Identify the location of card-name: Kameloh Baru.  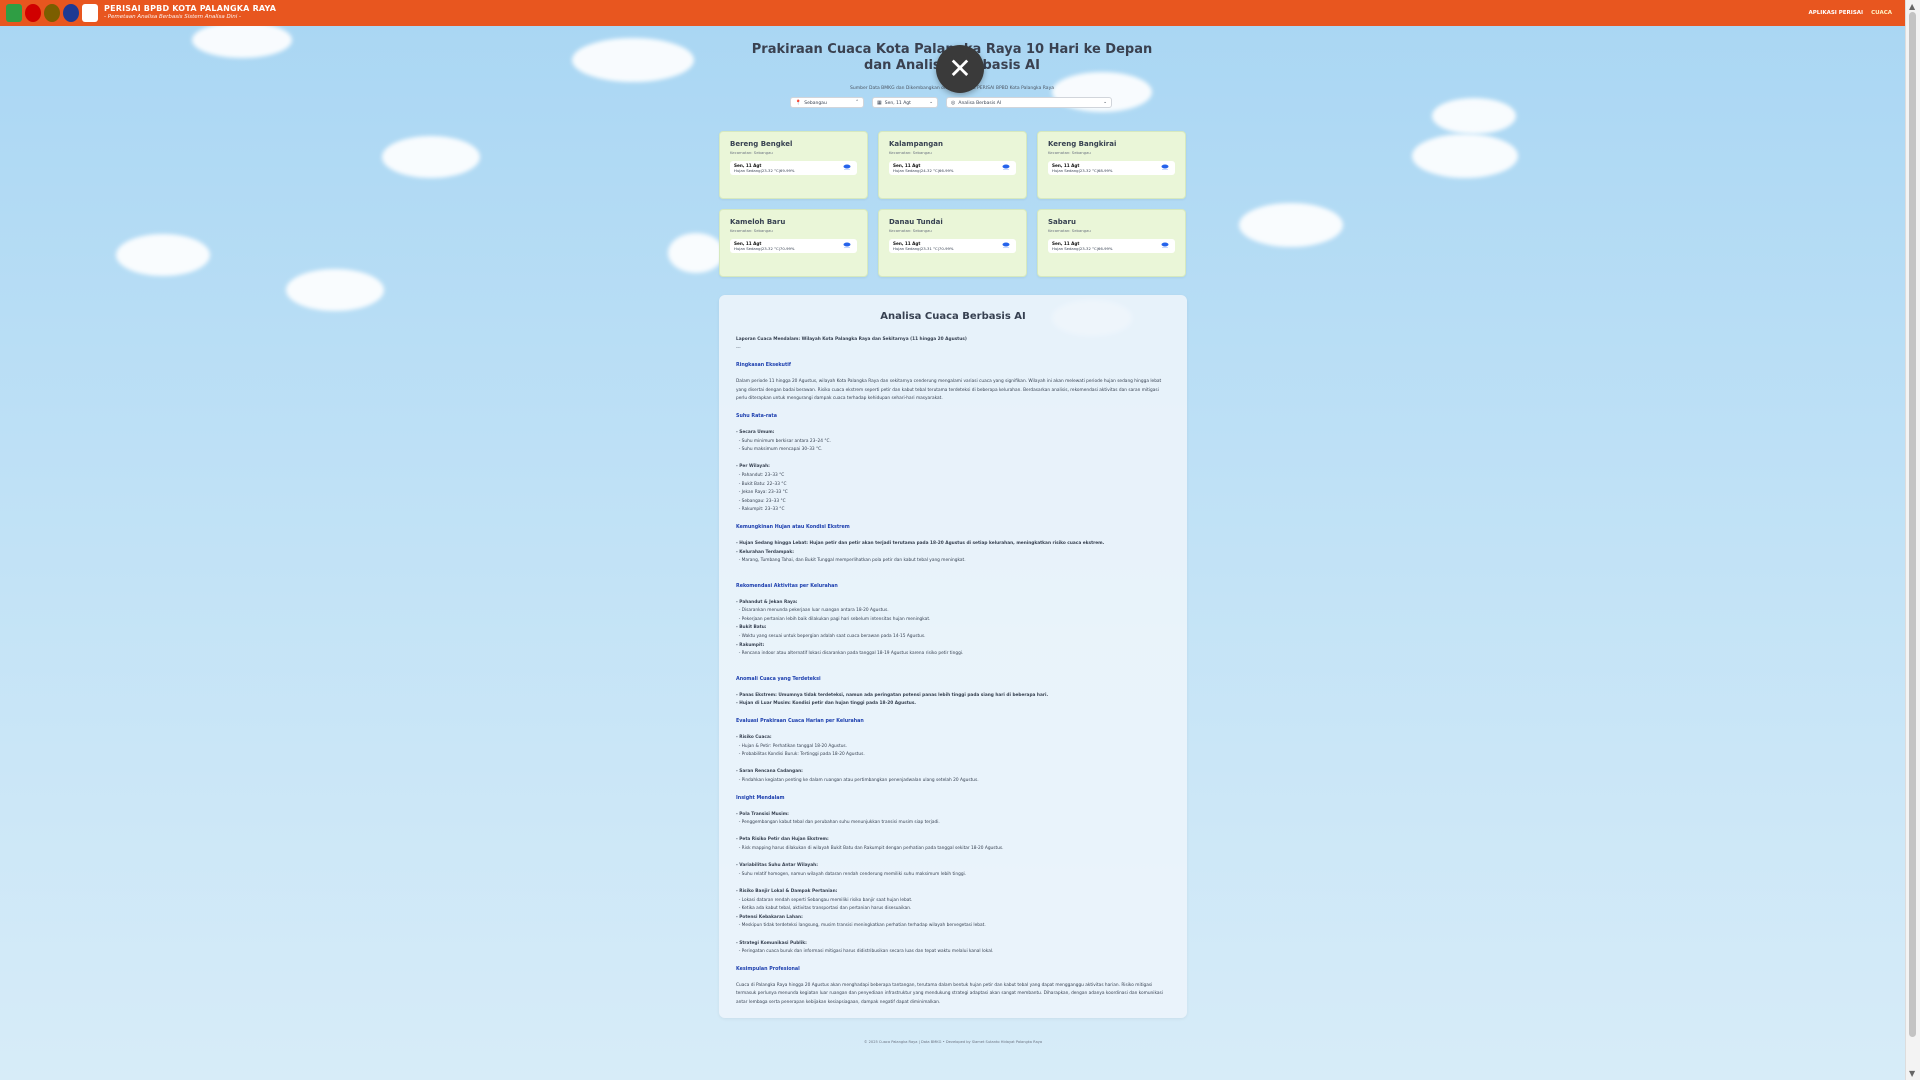
(758, 222).